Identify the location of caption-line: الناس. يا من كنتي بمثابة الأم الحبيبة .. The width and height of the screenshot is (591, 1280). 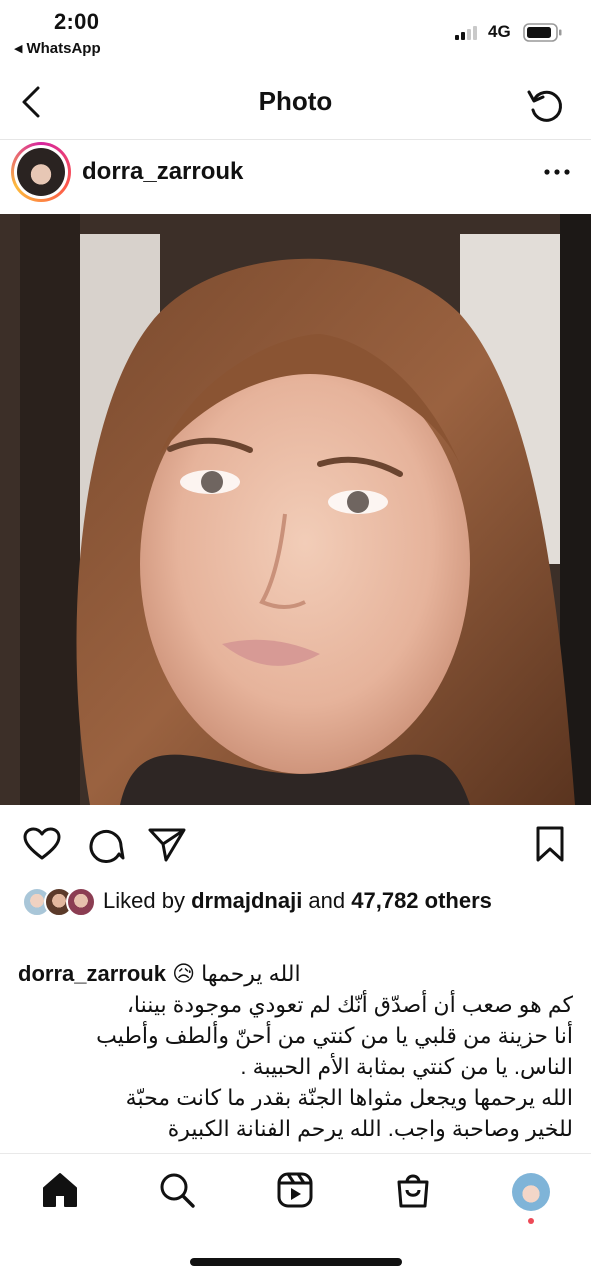
(406, 1066).